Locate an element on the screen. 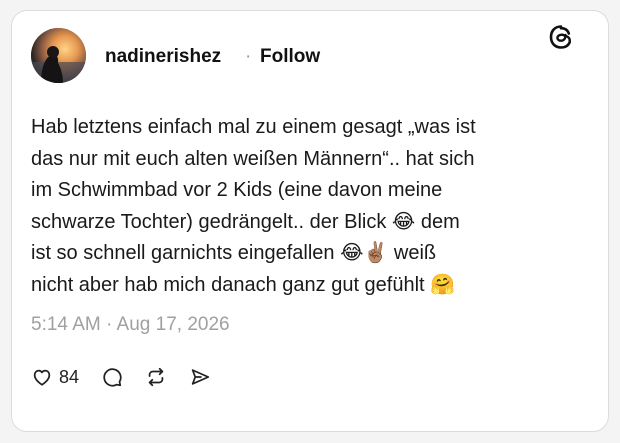  share-icon is located at coordinates (200, 377).